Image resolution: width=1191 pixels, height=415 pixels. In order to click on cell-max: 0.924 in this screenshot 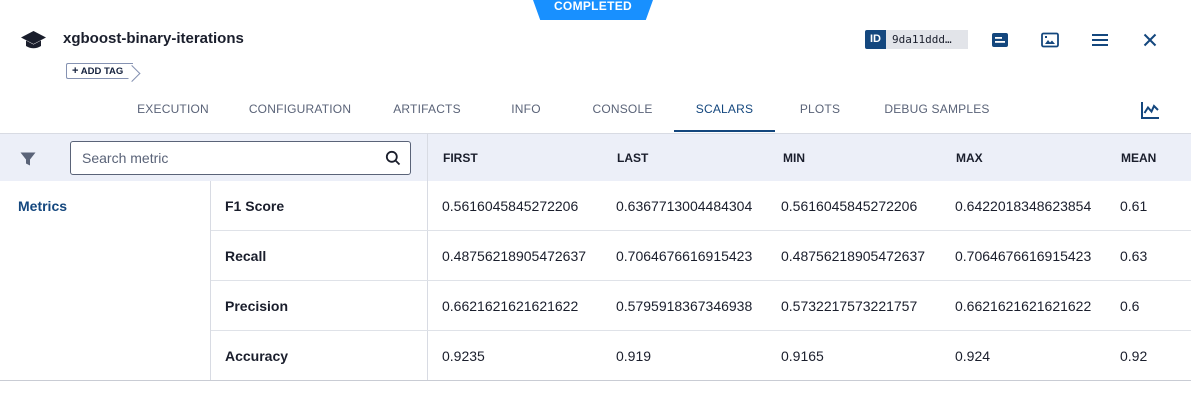, I will do `click(973, 356)`.